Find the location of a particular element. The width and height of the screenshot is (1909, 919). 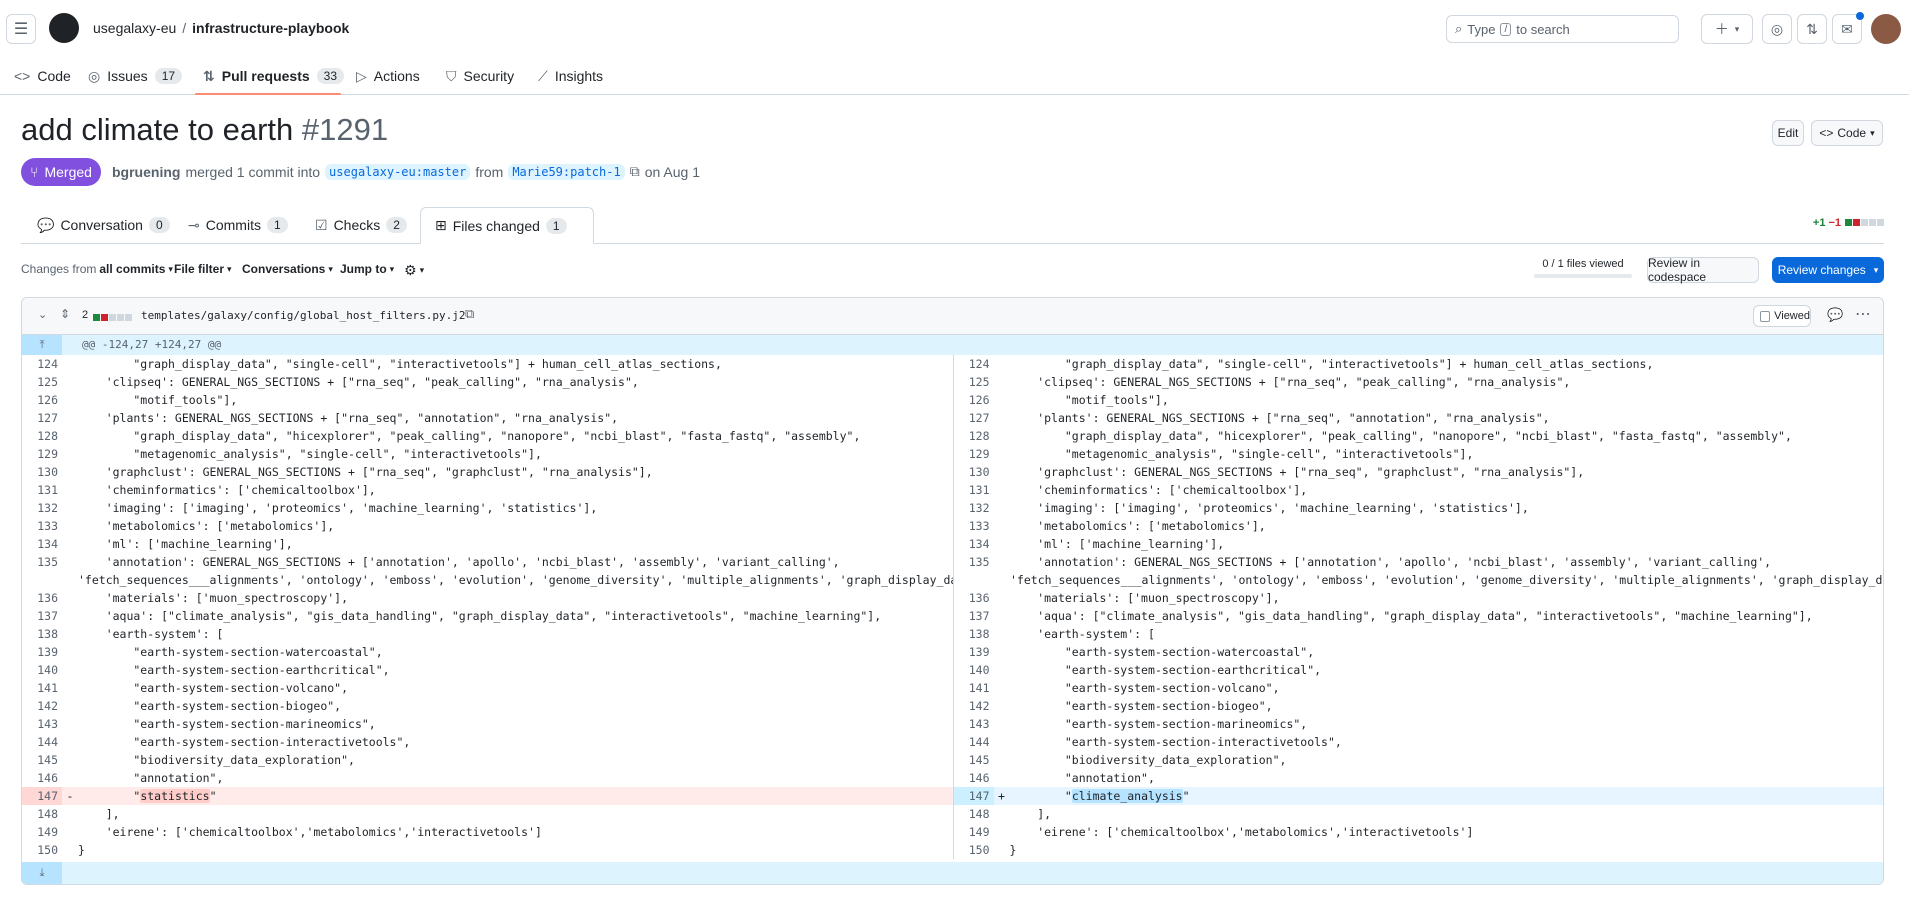

conversations-dropdown: Conversations ▾ is located at coordinates (287, 269).